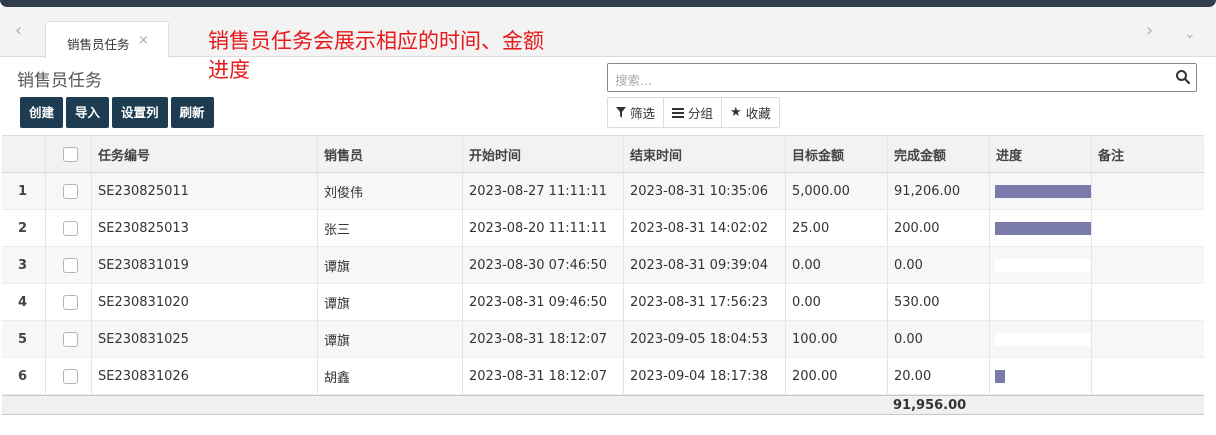 The image size is (1216, 435). What do you see at coordinates (542, 228) in the screenshot?
I see `cell-start-time: 2023-08-20 11:11:11` at bounding box center [542, 228].